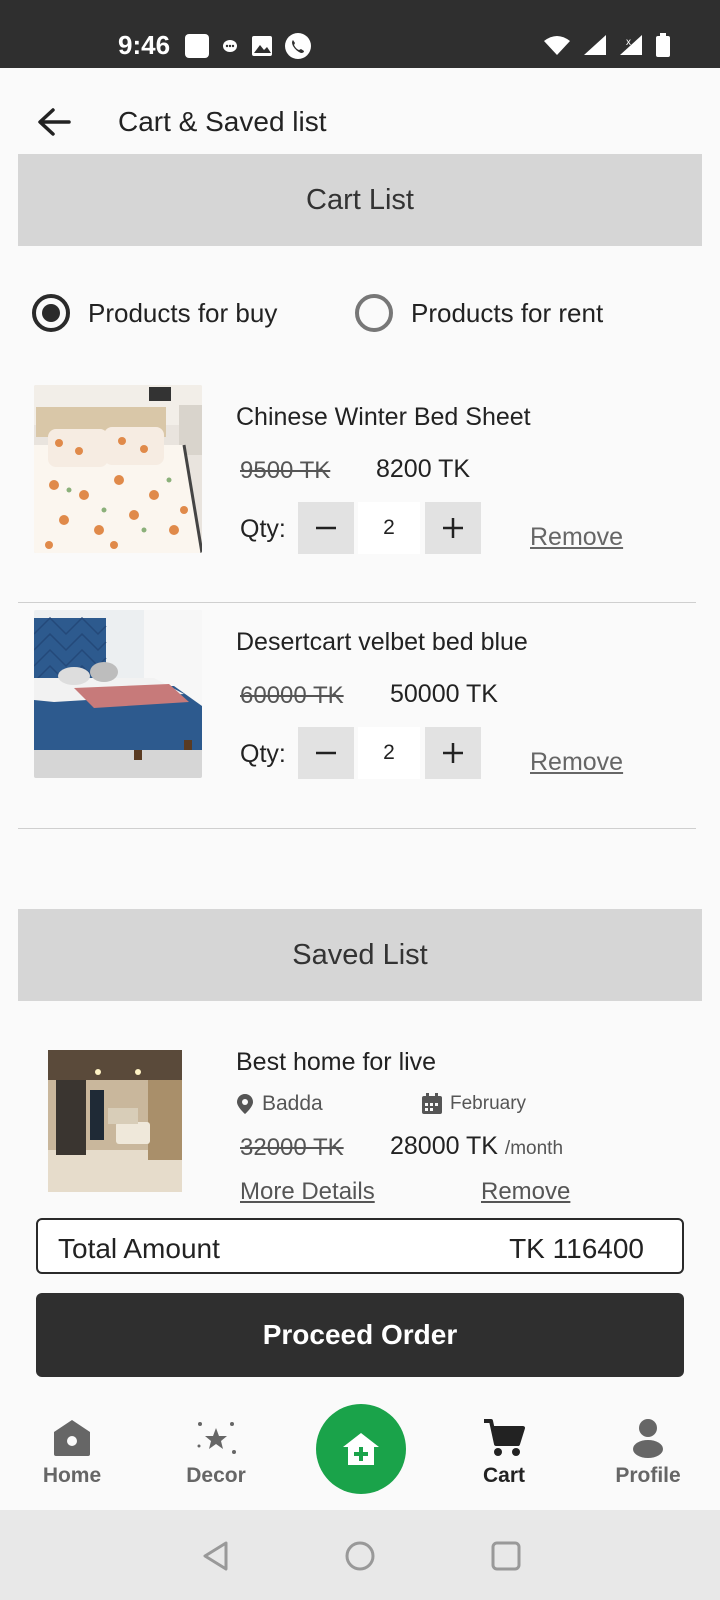 This screenshot has height=1600, width=720. What do you see at coordinates (432, 1103) in the screenshot?
I see `calendar-icon` at bounding box center [432, 1103].